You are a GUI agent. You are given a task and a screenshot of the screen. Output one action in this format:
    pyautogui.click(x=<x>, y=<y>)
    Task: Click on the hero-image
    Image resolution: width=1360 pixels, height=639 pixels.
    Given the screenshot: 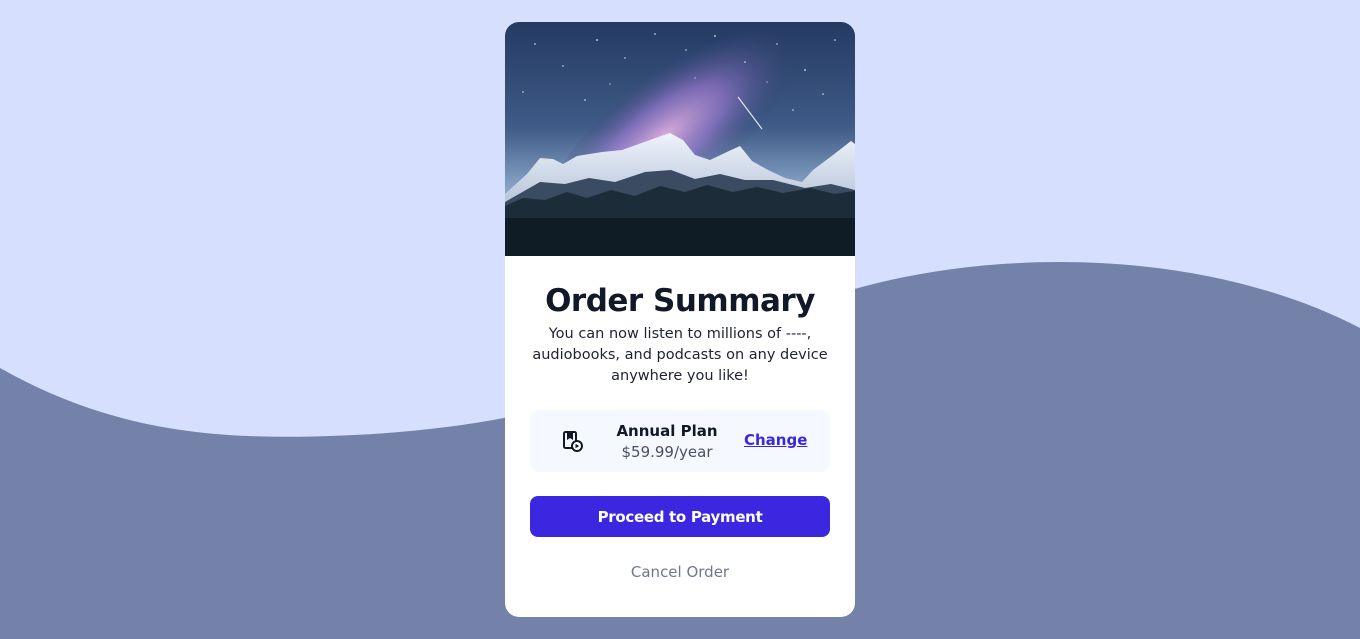 What is the action you would take?
    pyautogui.click(x=680, y=139)
    